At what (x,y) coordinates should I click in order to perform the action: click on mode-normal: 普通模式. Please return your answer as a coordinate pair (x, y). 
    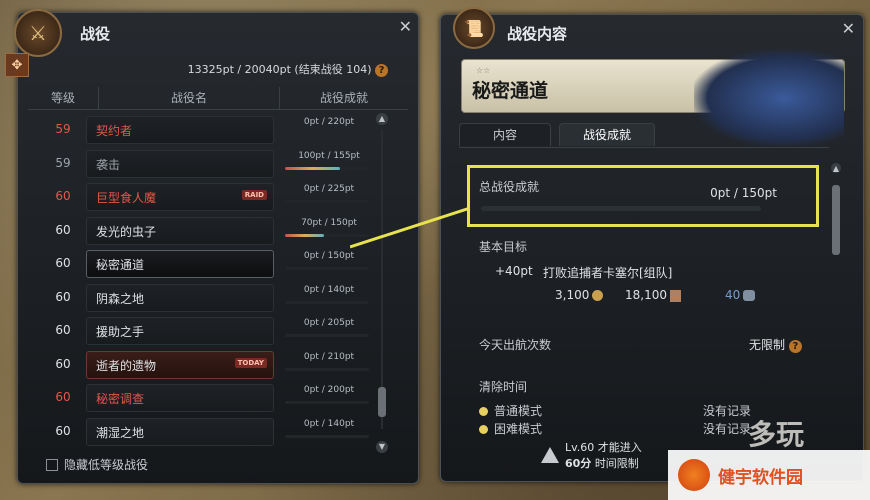
    Looking at the image, I should click on (510, 410).